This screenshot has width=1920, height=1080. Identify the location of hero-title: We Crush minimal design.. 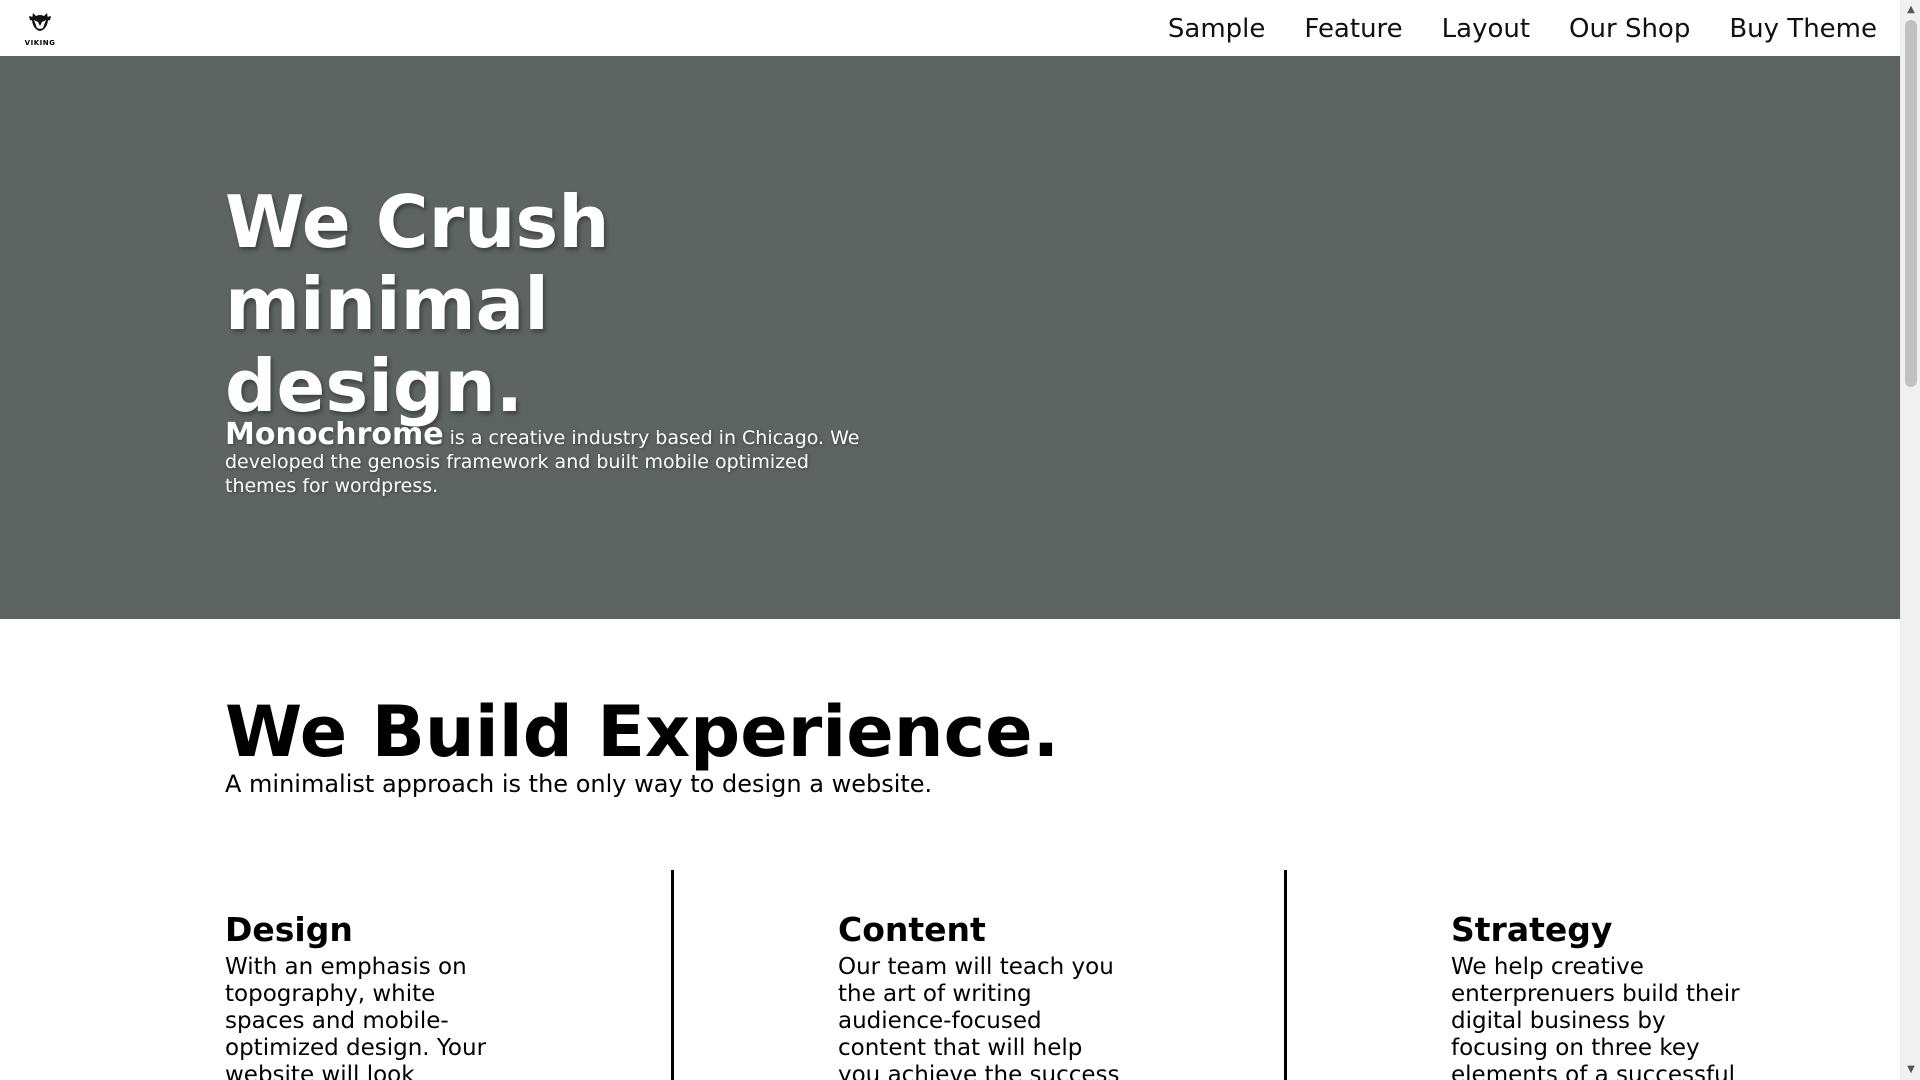
(417, 304).